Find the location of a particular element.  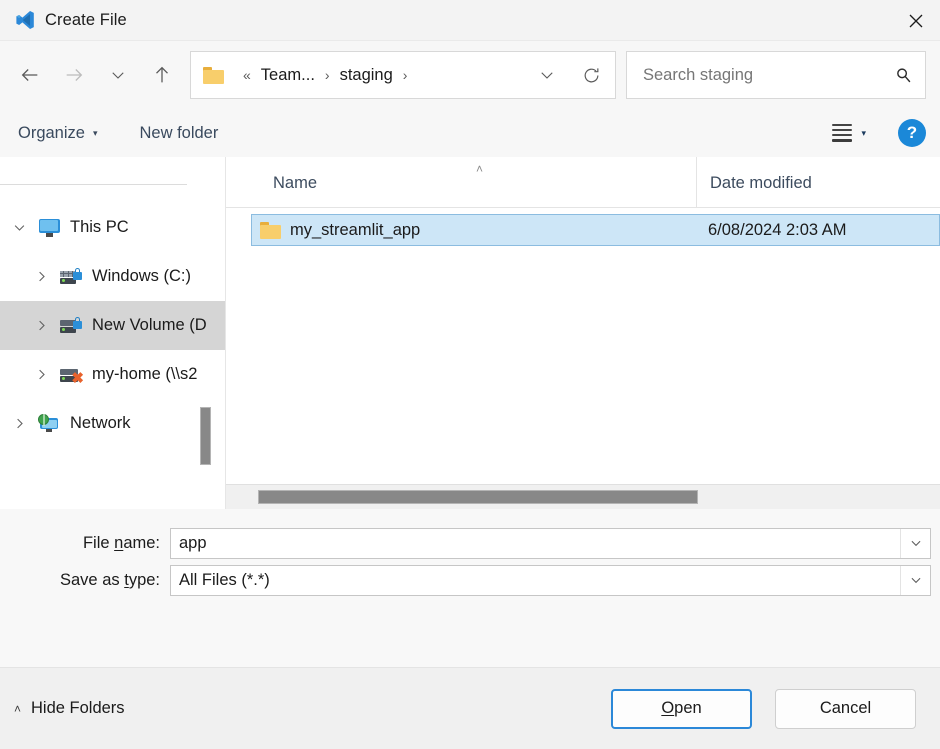

title-bar: Create File is located at coordinates (470, 20).